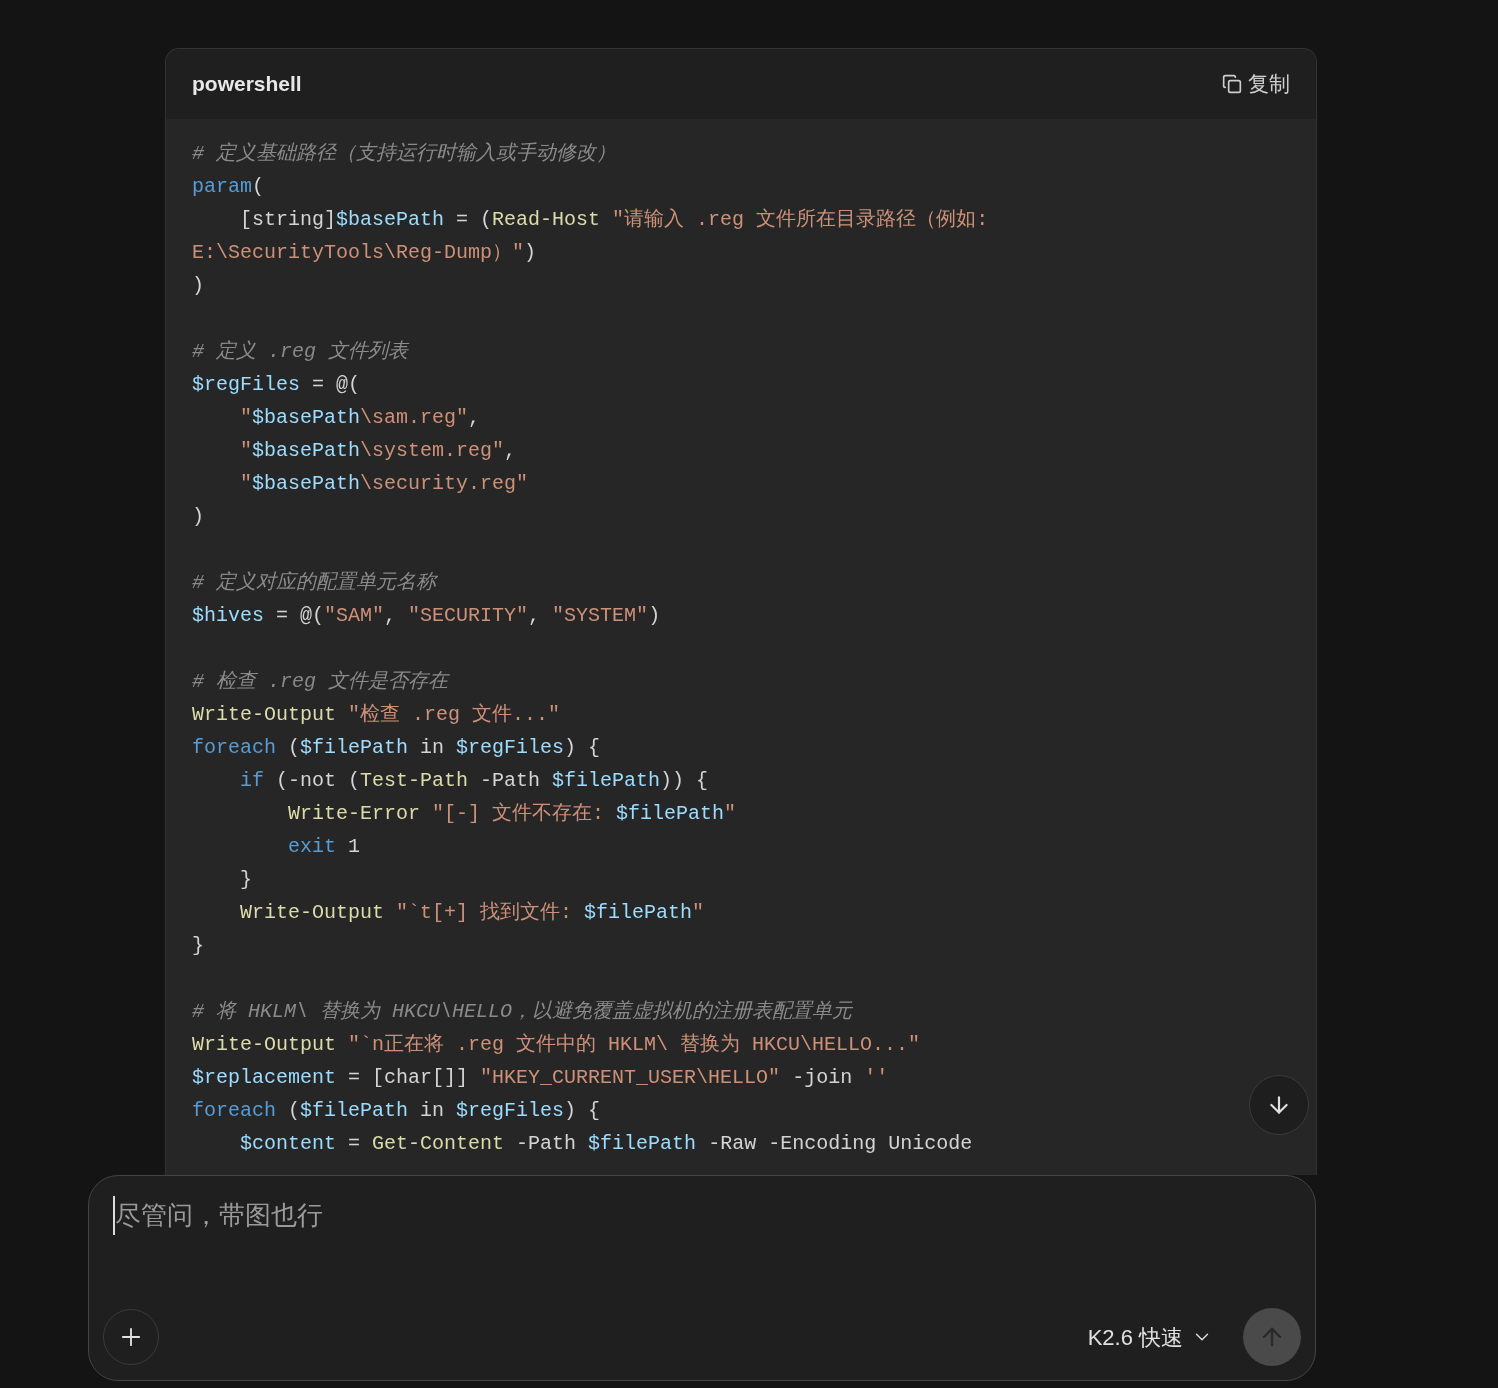 This screenshot has width=1498, height=1388. I want to click on code-line: $regFiles = @(, so click(276, 385).